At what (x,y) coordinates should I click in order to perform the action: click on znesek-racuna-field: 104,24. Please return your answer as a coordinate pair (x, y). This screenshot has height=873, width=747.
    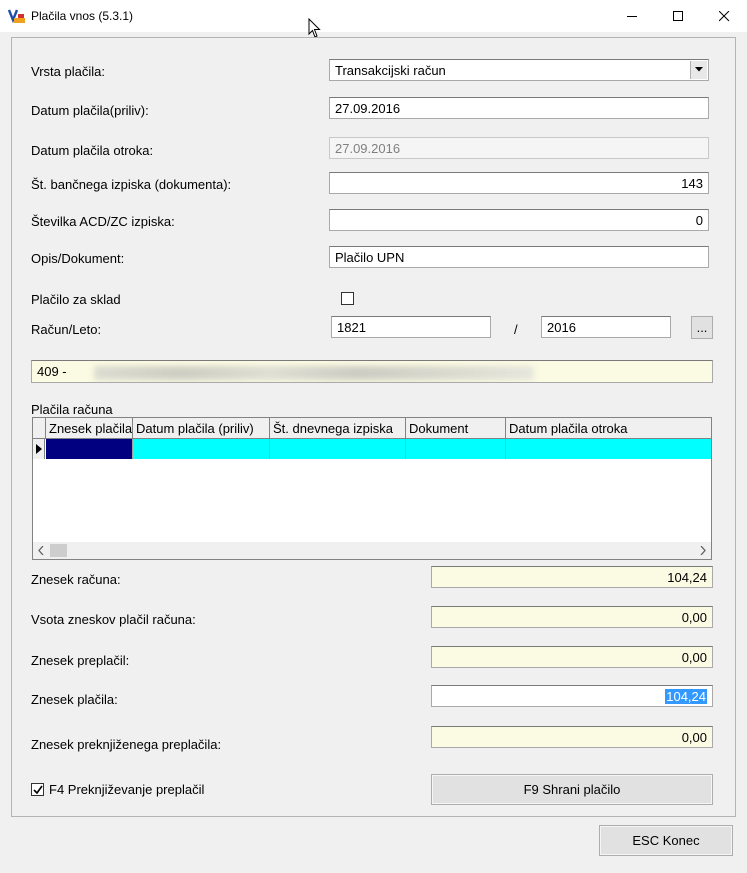
    Looking at the image, I should click on (572, 577).